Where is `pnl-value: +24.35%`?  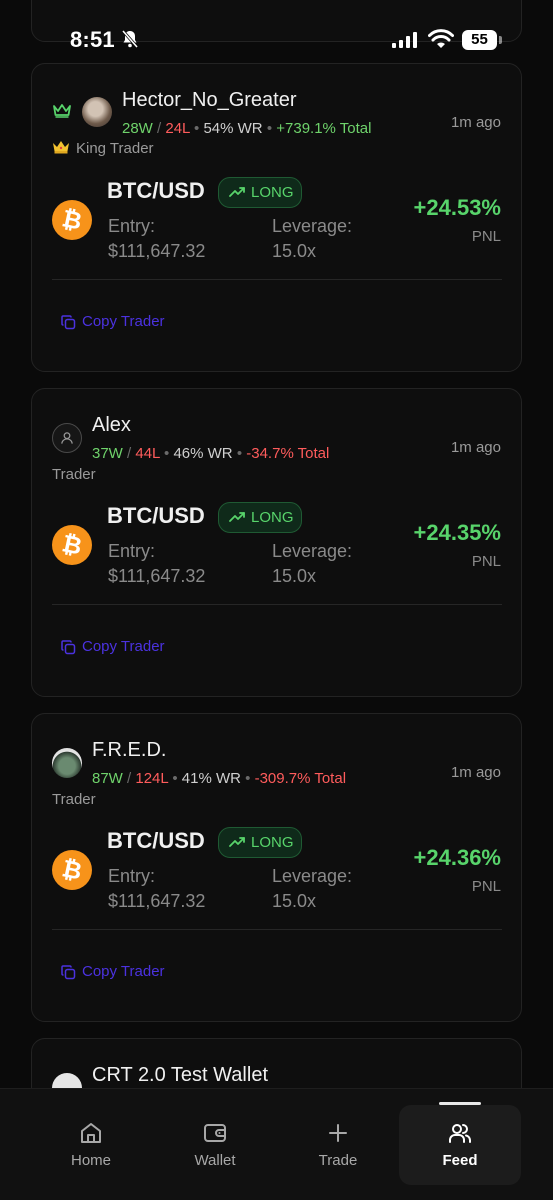 pnl-value: +24.35% is located at coordinates (457, 532).